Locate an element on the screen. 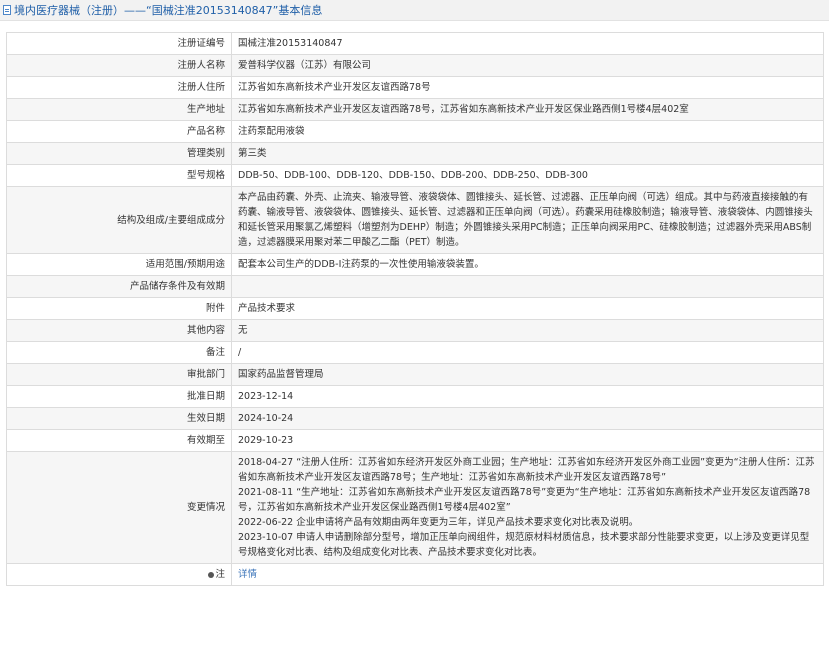  row-label: 生产地址 is located at coordinates (119, 109).